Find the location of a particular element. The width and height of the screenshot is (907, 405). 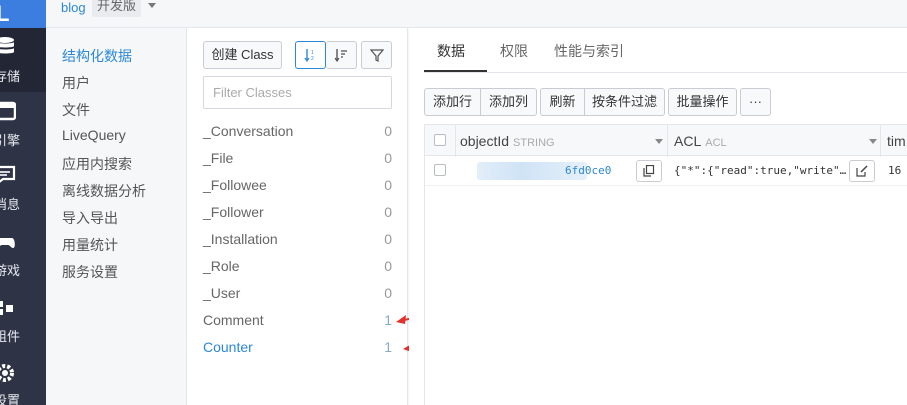

add-row-button: 添加行 is located at coordinates (452, 102).